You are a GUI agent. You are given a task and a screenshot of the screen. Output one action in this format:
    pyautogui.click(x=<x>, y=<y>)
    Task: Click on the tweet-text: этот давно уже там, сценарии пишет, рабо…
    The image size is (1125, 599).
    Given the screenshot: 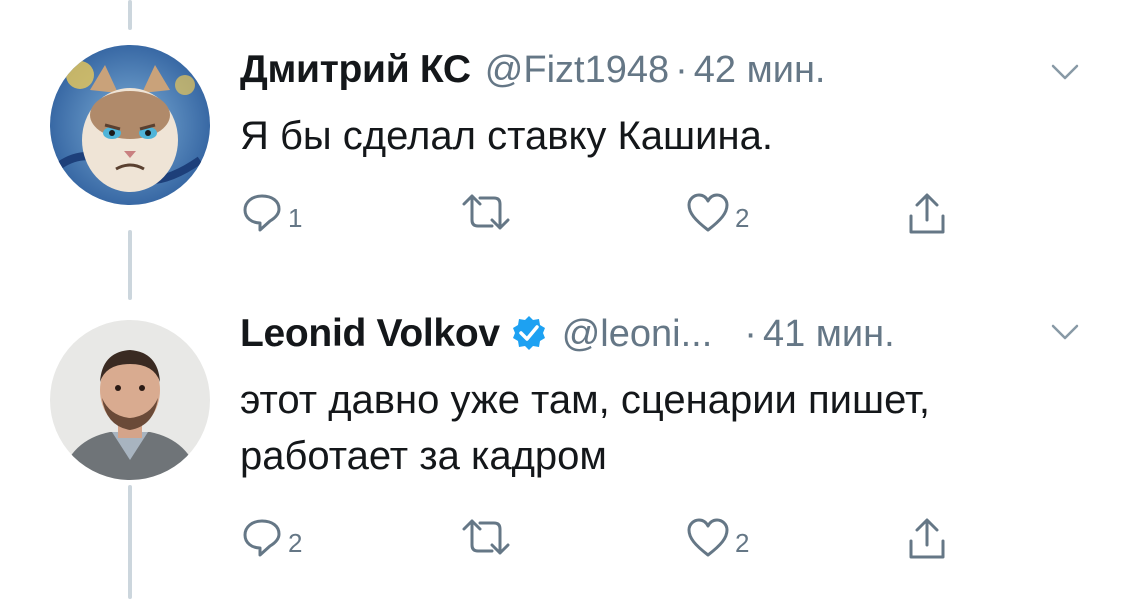 What is the action you would take?
    pyautogui.click(x=585, y=428)
    